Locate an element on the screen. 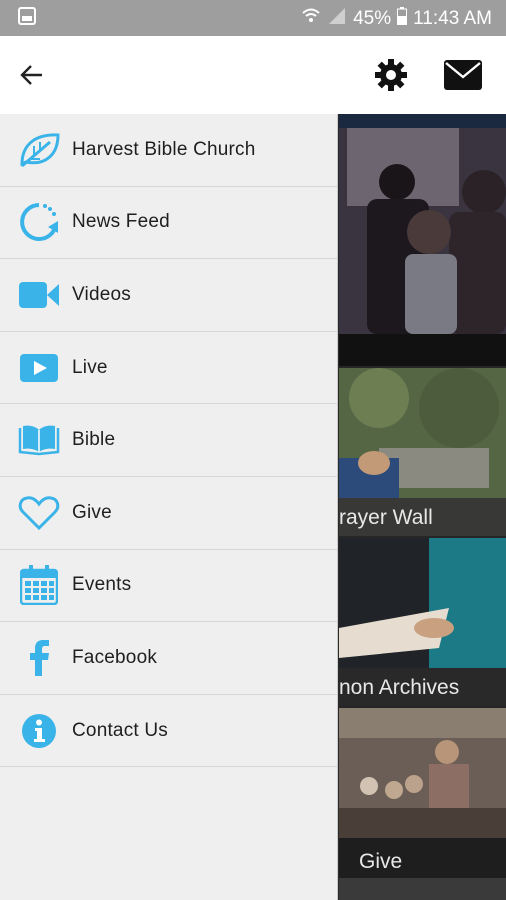 The height and width of the screenshot is (900, 506). tile-prayer-wall: rayer Wall is located at coordinates (422, 452).